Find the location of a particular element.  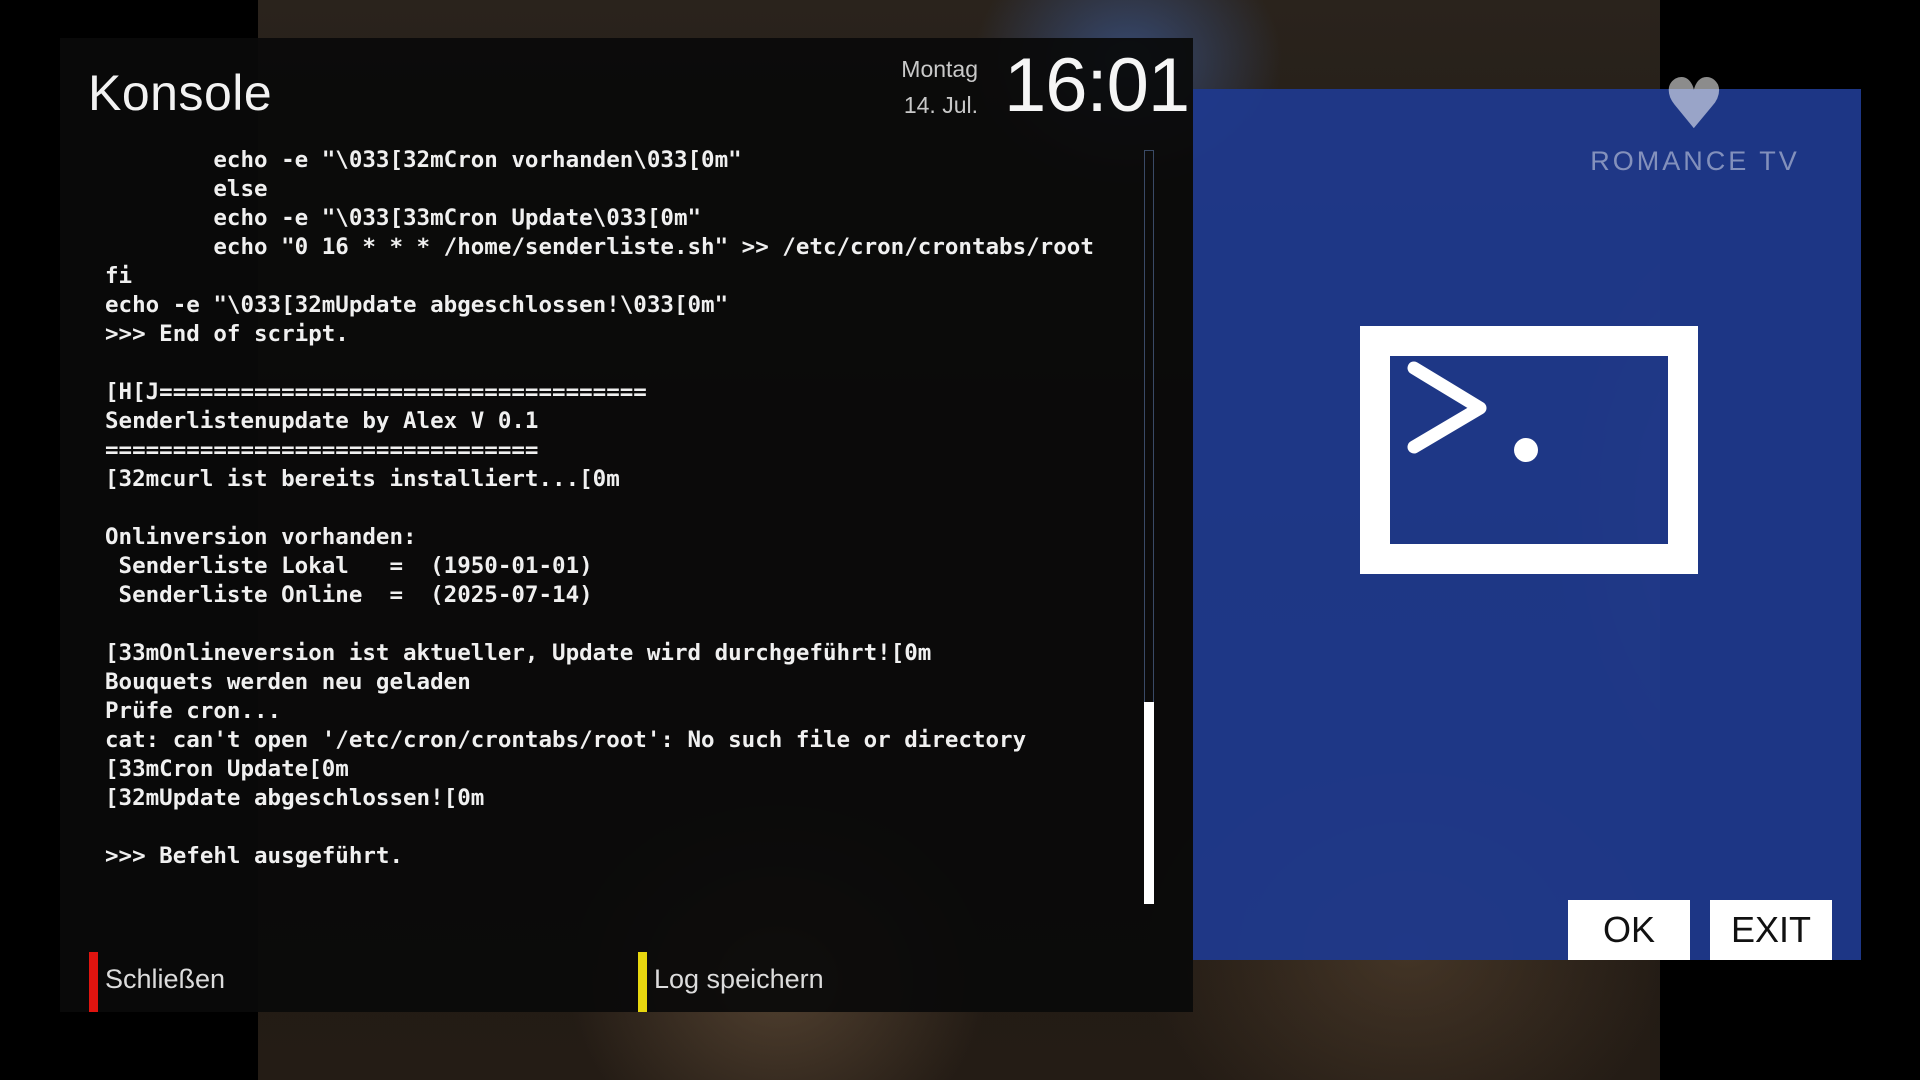

console-line: [H[J==================================== is located at coordinates (376, 392).